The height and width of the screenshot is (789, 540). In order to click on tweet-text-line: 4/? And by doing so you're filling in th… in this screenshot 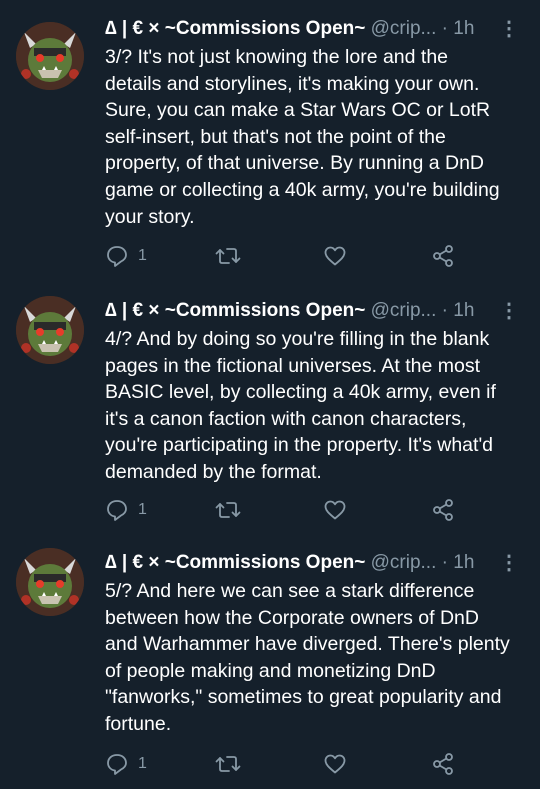, I will do `click(297, 339)`.